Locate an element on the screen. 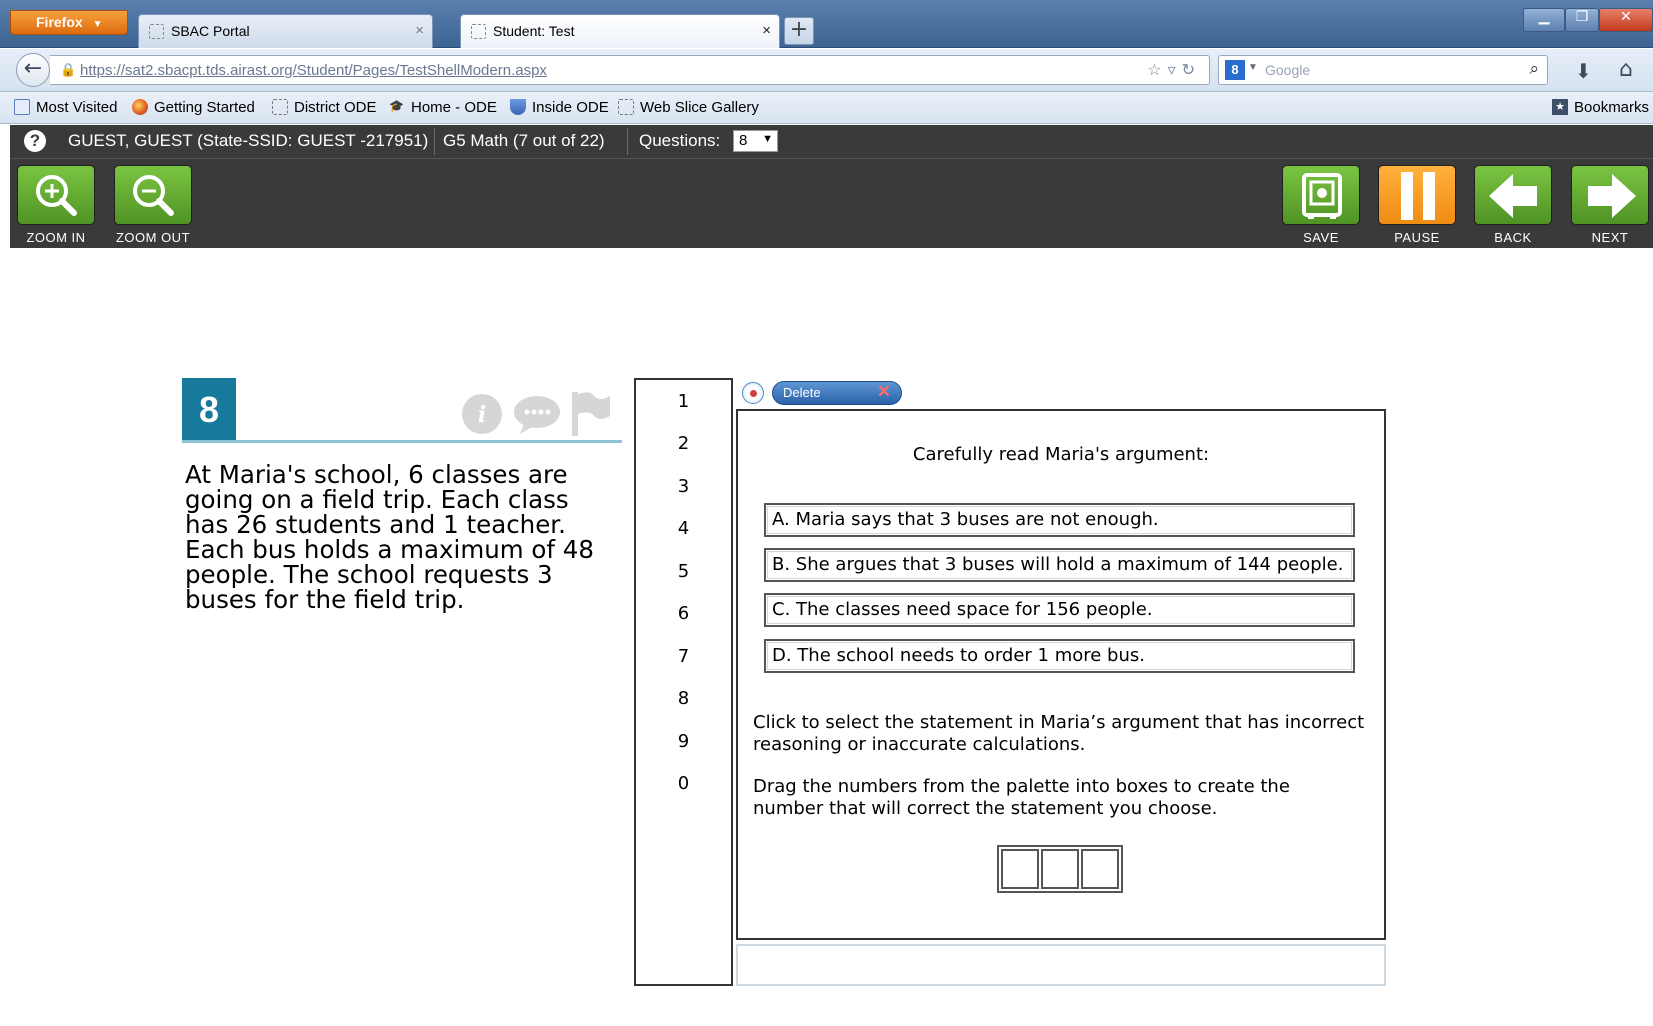 The height and width of the screenshot is (1026, 1653). question-select-value: 8 is located at coordinates (743, 140).